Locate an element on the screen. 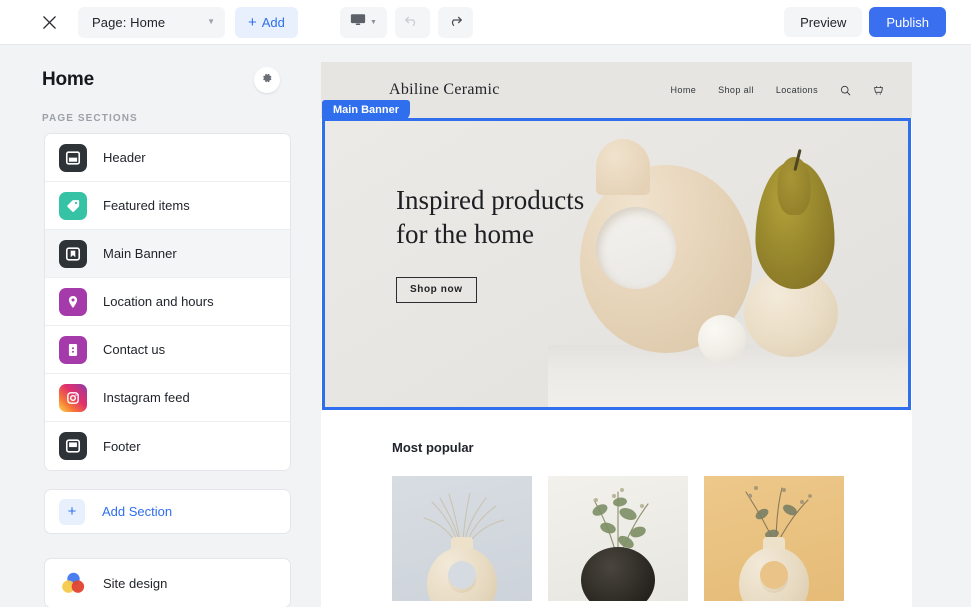  close-icon is located at coordinates (49, 22).